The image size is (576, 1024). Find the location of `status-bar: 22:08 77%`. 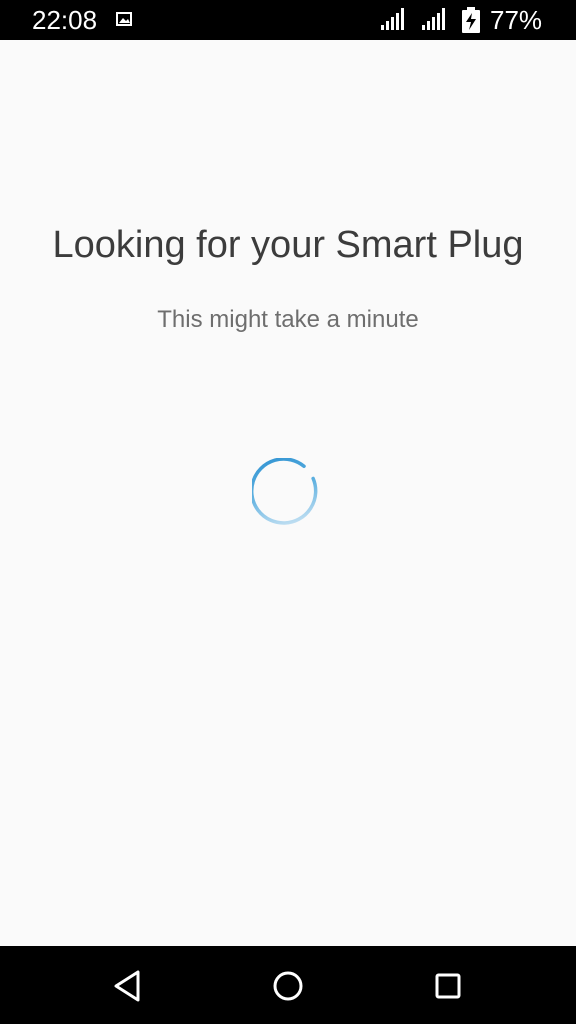

status-bar: 22:08 77% is located at coordinates (288, 20).